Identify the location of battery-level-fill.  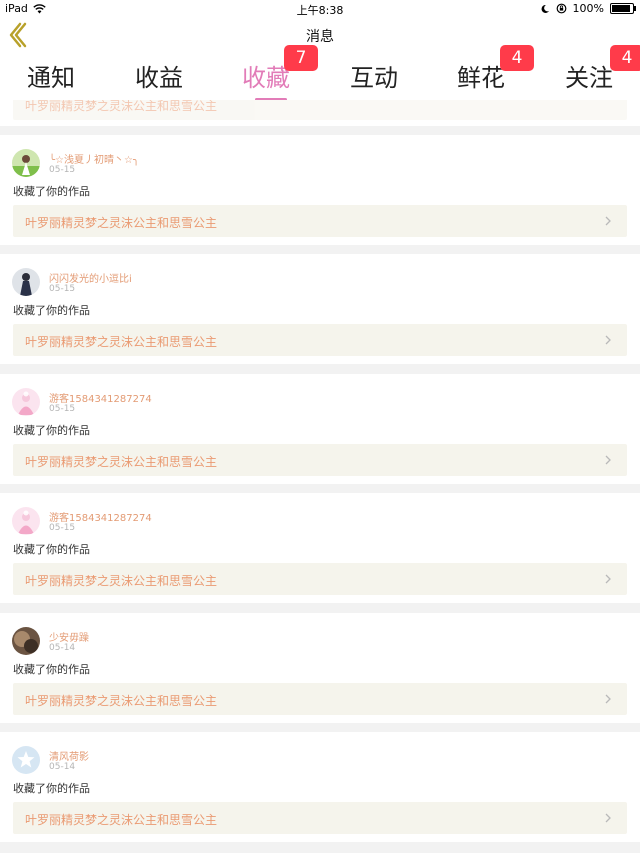
(621, 8).